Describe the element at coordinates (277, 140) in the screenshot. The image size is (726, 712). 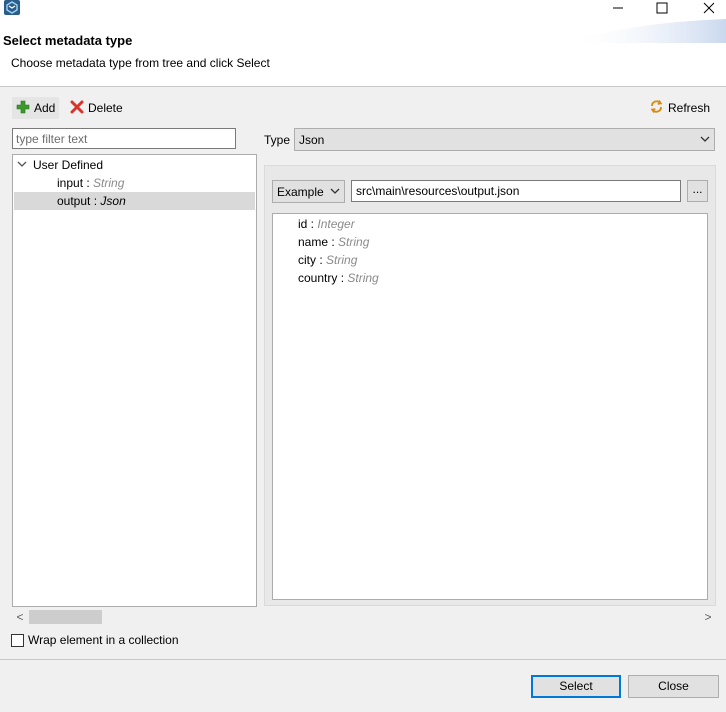
I see `type-label: Type` at that location.